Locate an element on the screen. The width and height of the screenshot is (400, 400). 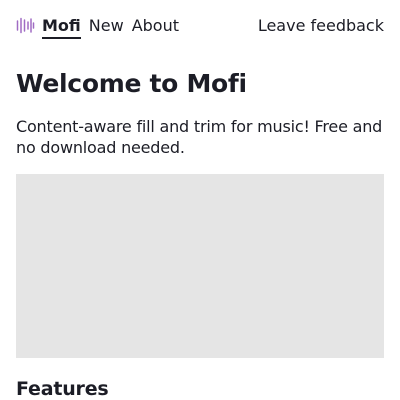
nav-link-about: About is located at coordinates (155, 26).